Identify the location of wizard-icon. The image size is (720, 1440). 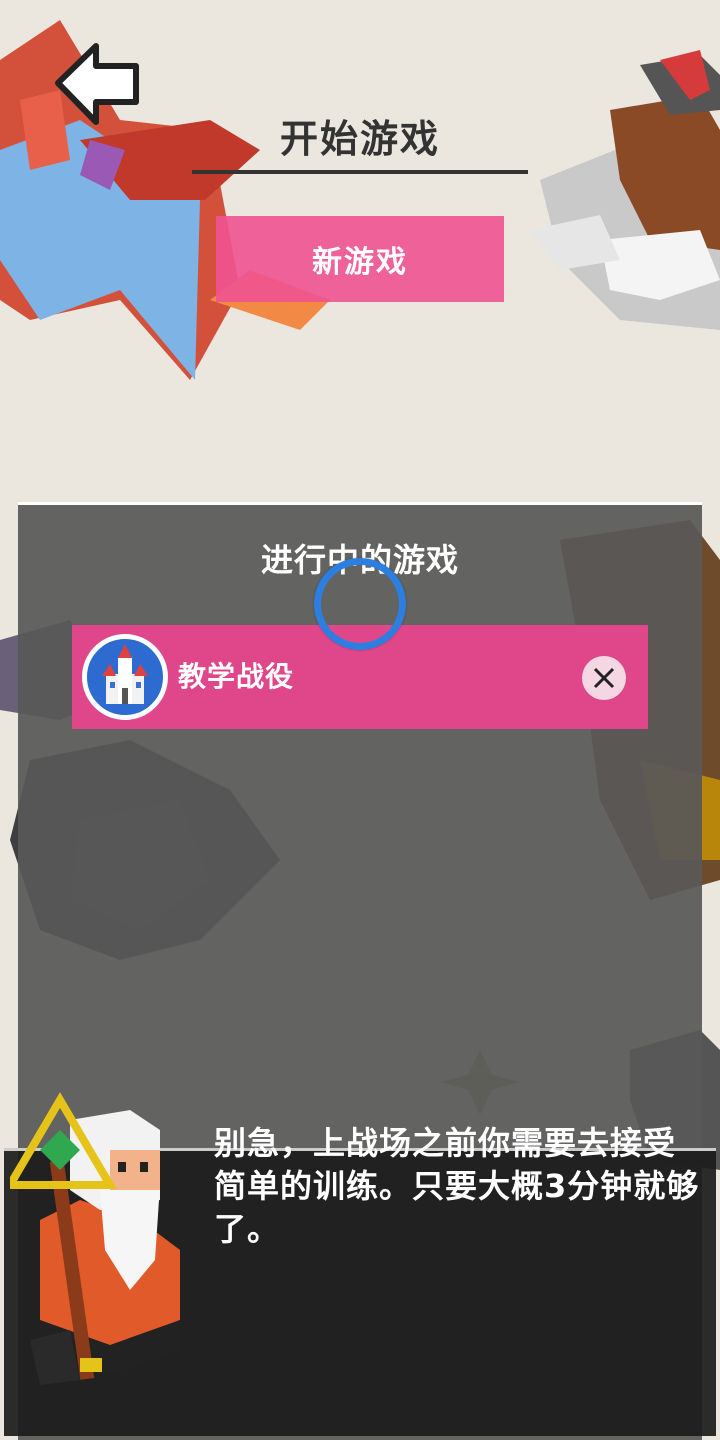
(95, 1238).